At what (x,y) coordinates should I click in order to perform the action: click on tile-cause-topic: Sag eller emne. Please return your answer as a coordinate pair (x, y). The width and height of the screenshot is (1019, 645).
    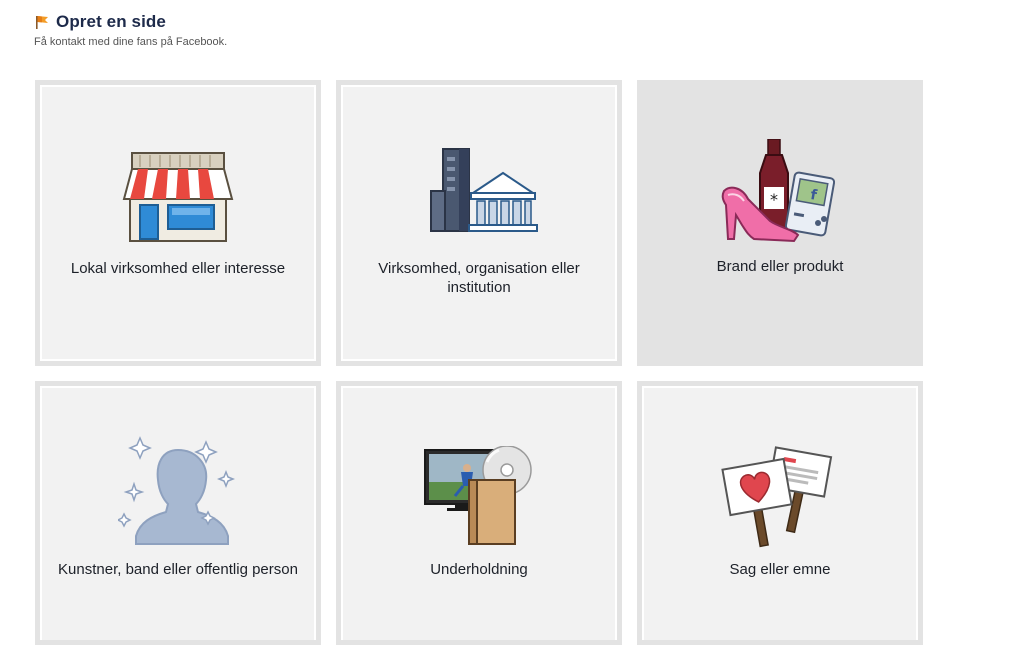
    Looking at the image, I should click on (780, 513).